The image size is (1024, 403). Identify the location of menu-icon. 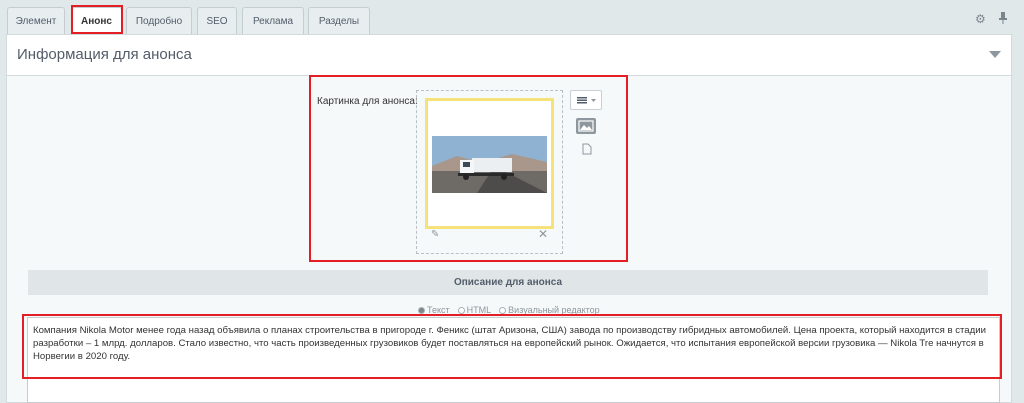
(586, 100).